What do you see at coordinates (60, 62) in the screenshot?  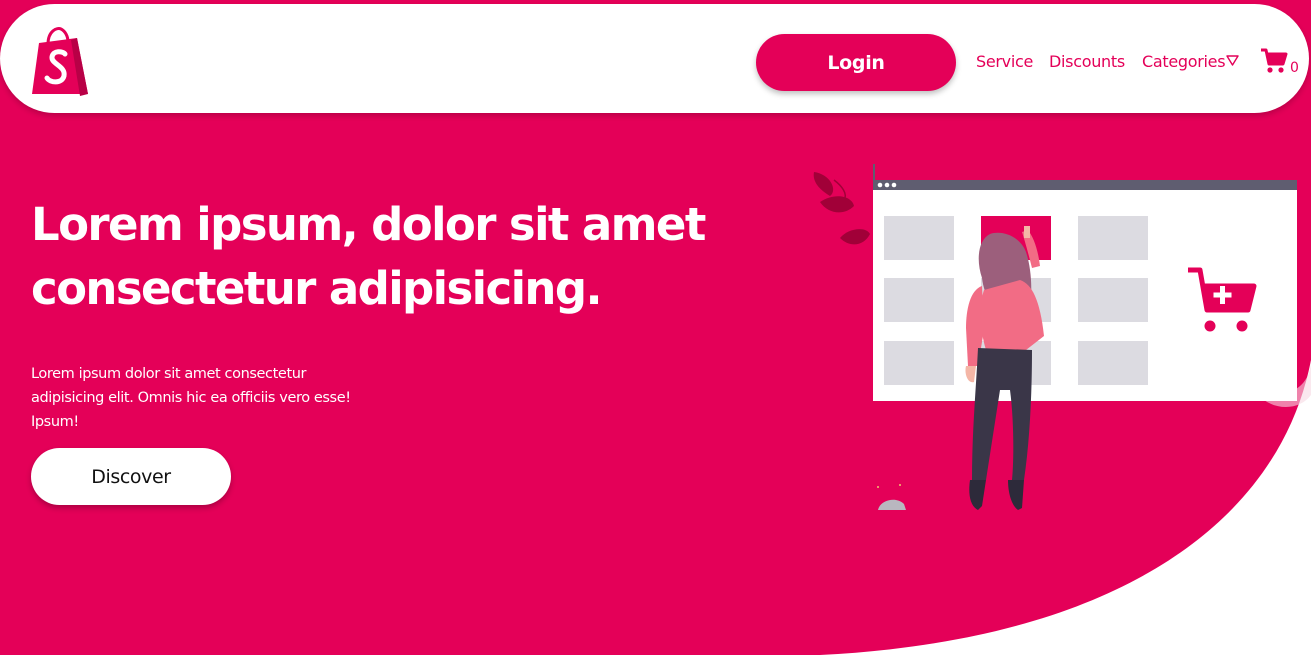 I see `shopping-bag-logo-icon` at bounding box center [60, 62].